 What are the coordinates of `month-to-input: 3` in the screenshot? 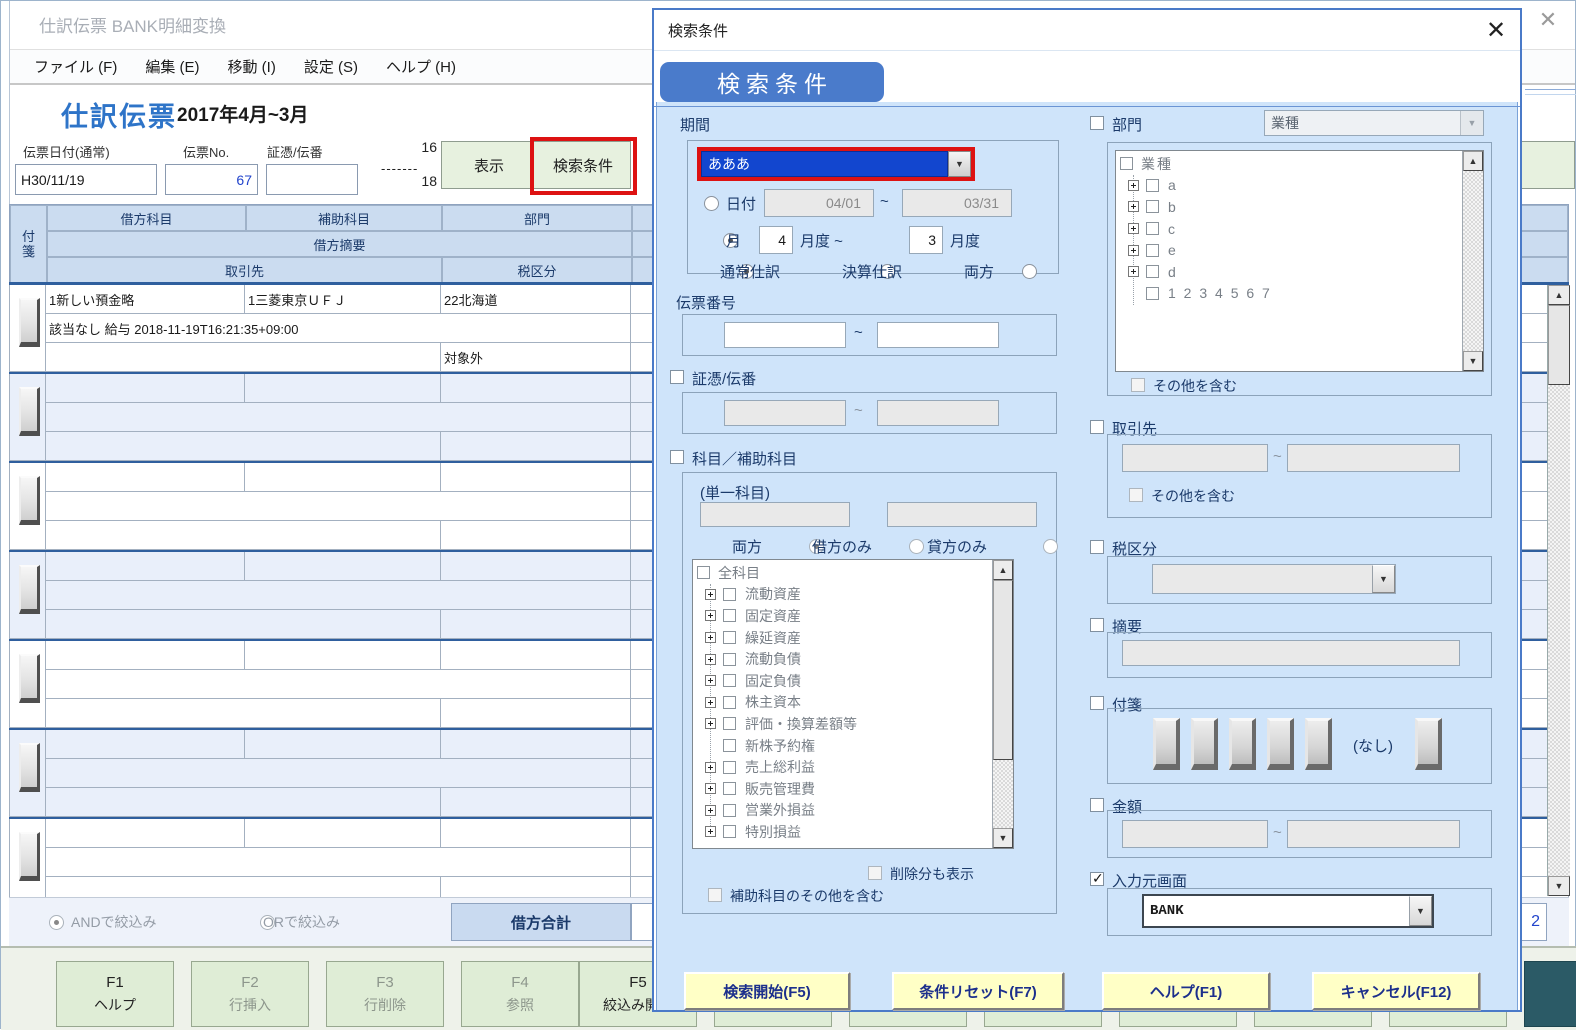 It's located at (926, 240).